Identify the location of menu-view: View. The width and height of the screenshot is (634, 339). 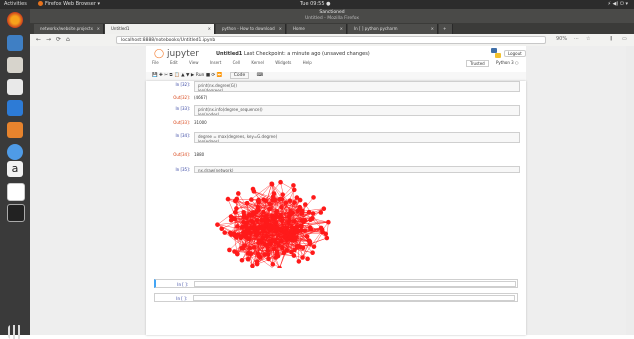
(194, 62).